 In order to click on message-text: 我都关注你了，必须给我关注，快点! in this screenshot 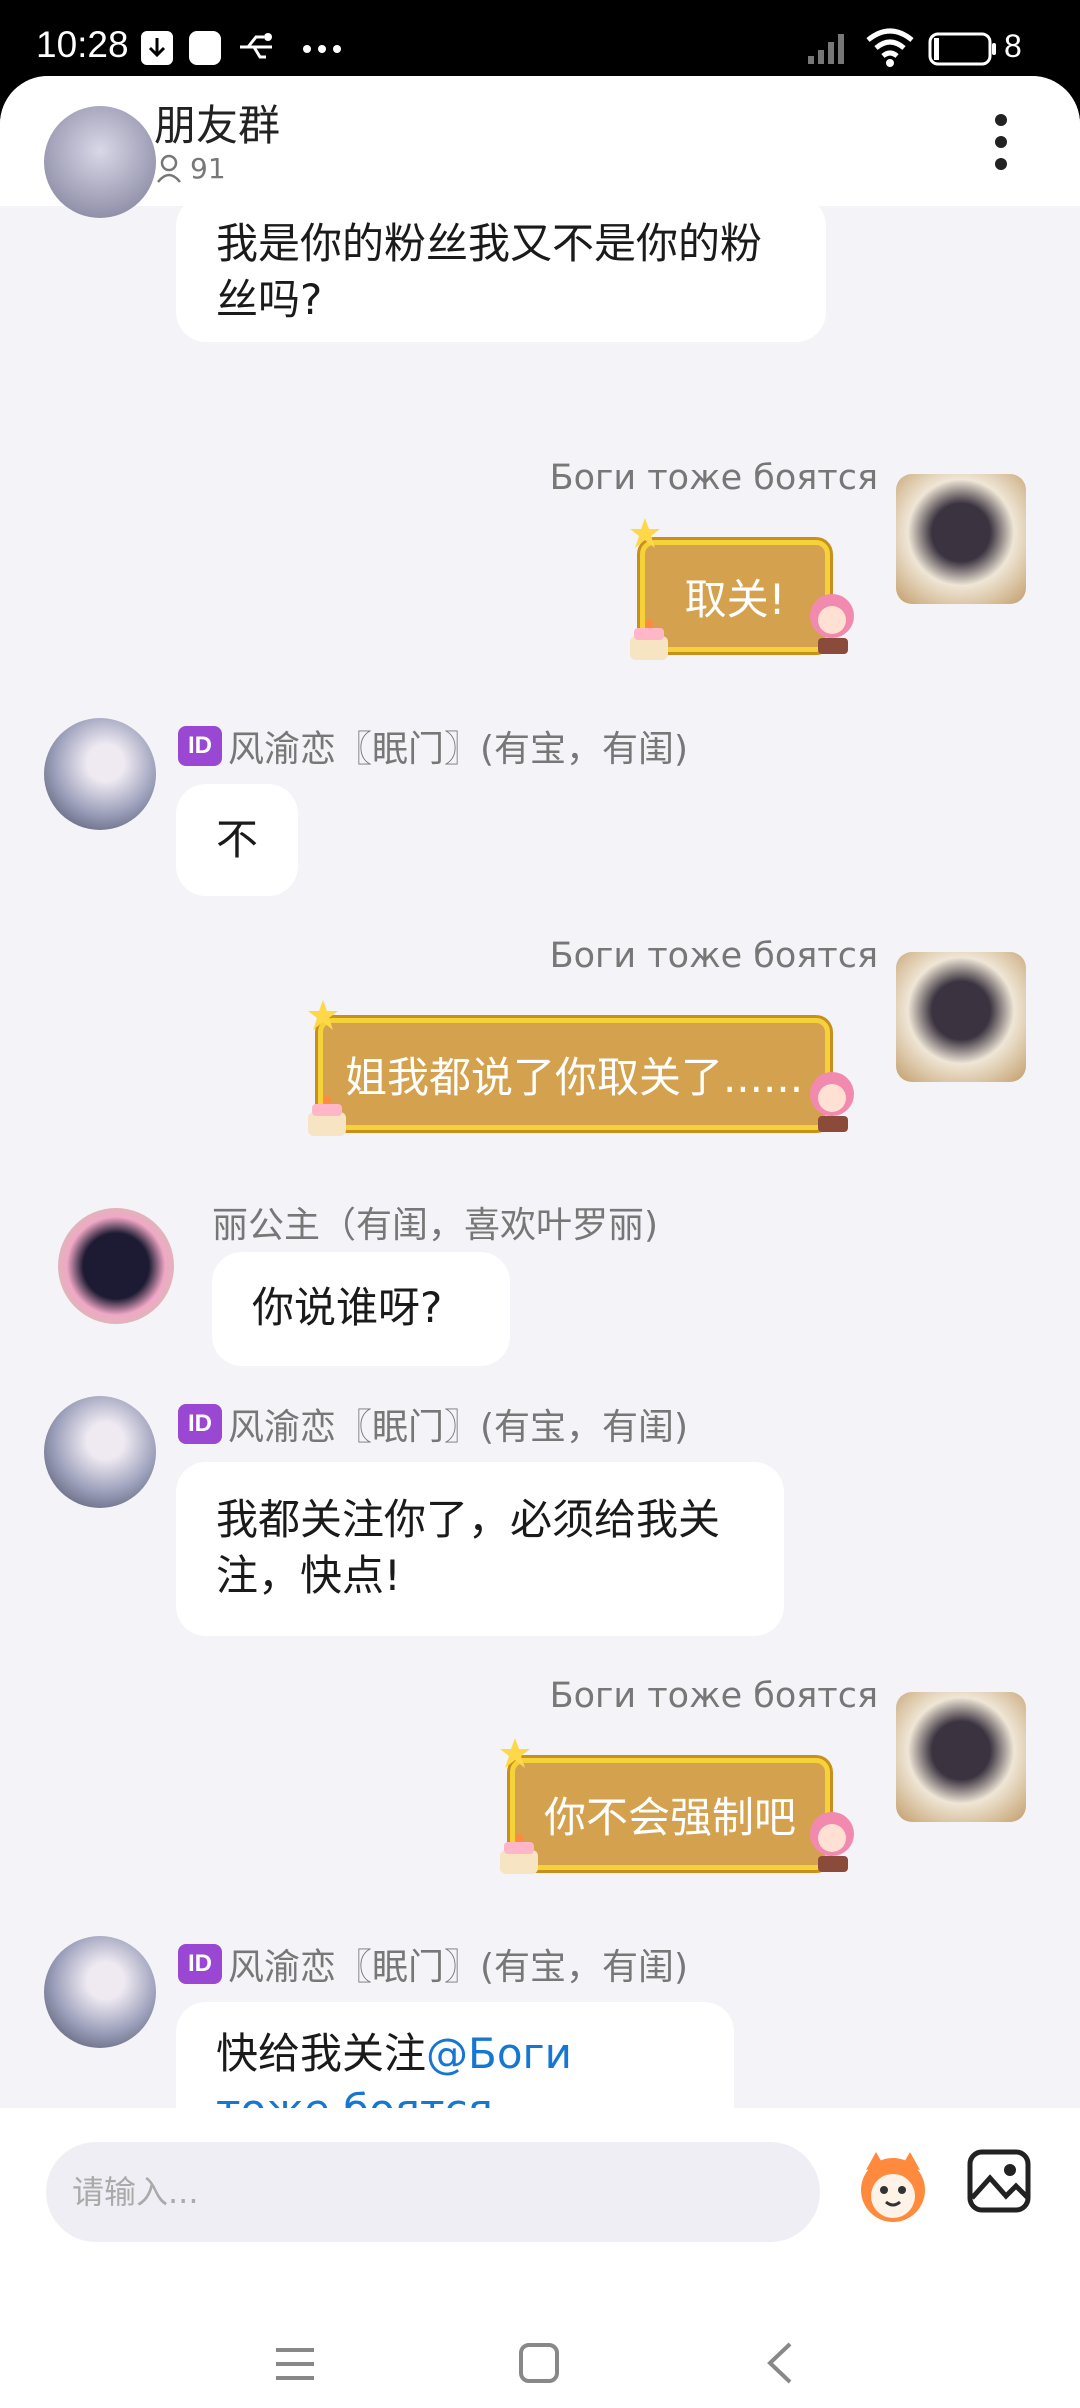, I will do `click(468, 1547)`.